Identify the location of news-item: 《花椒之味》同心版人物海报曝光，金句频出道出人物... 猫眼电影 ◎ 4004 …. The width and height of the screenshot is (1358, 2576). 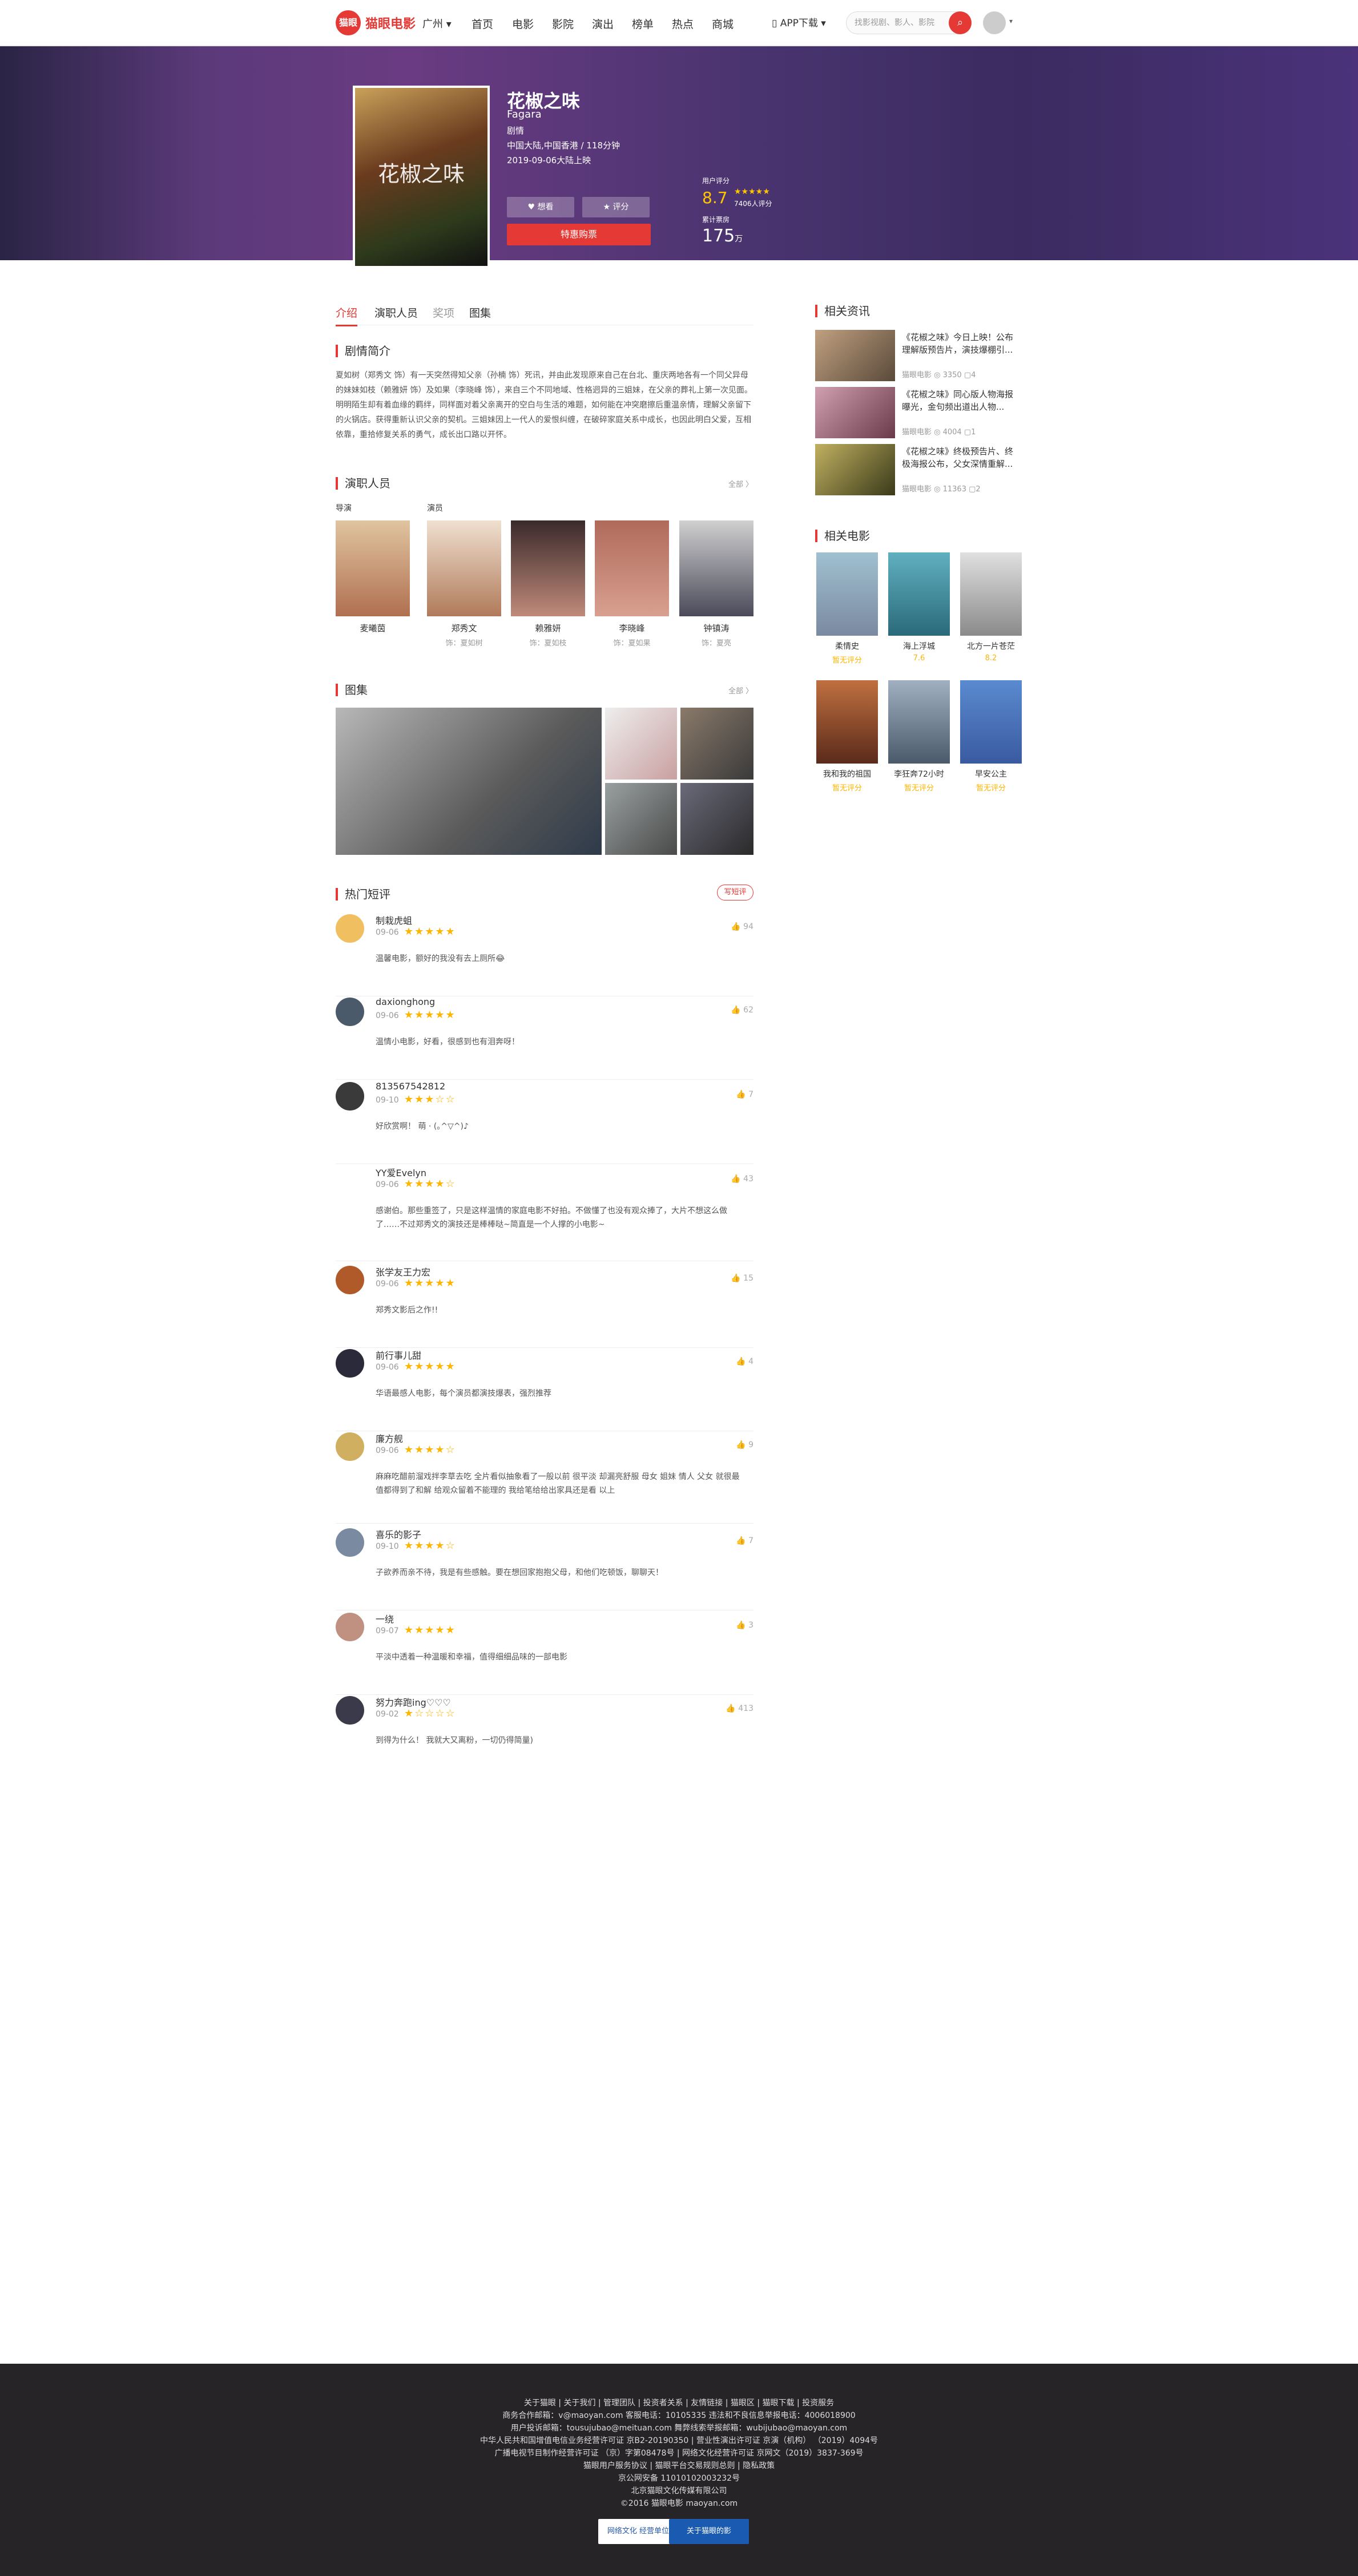
(917, 412).